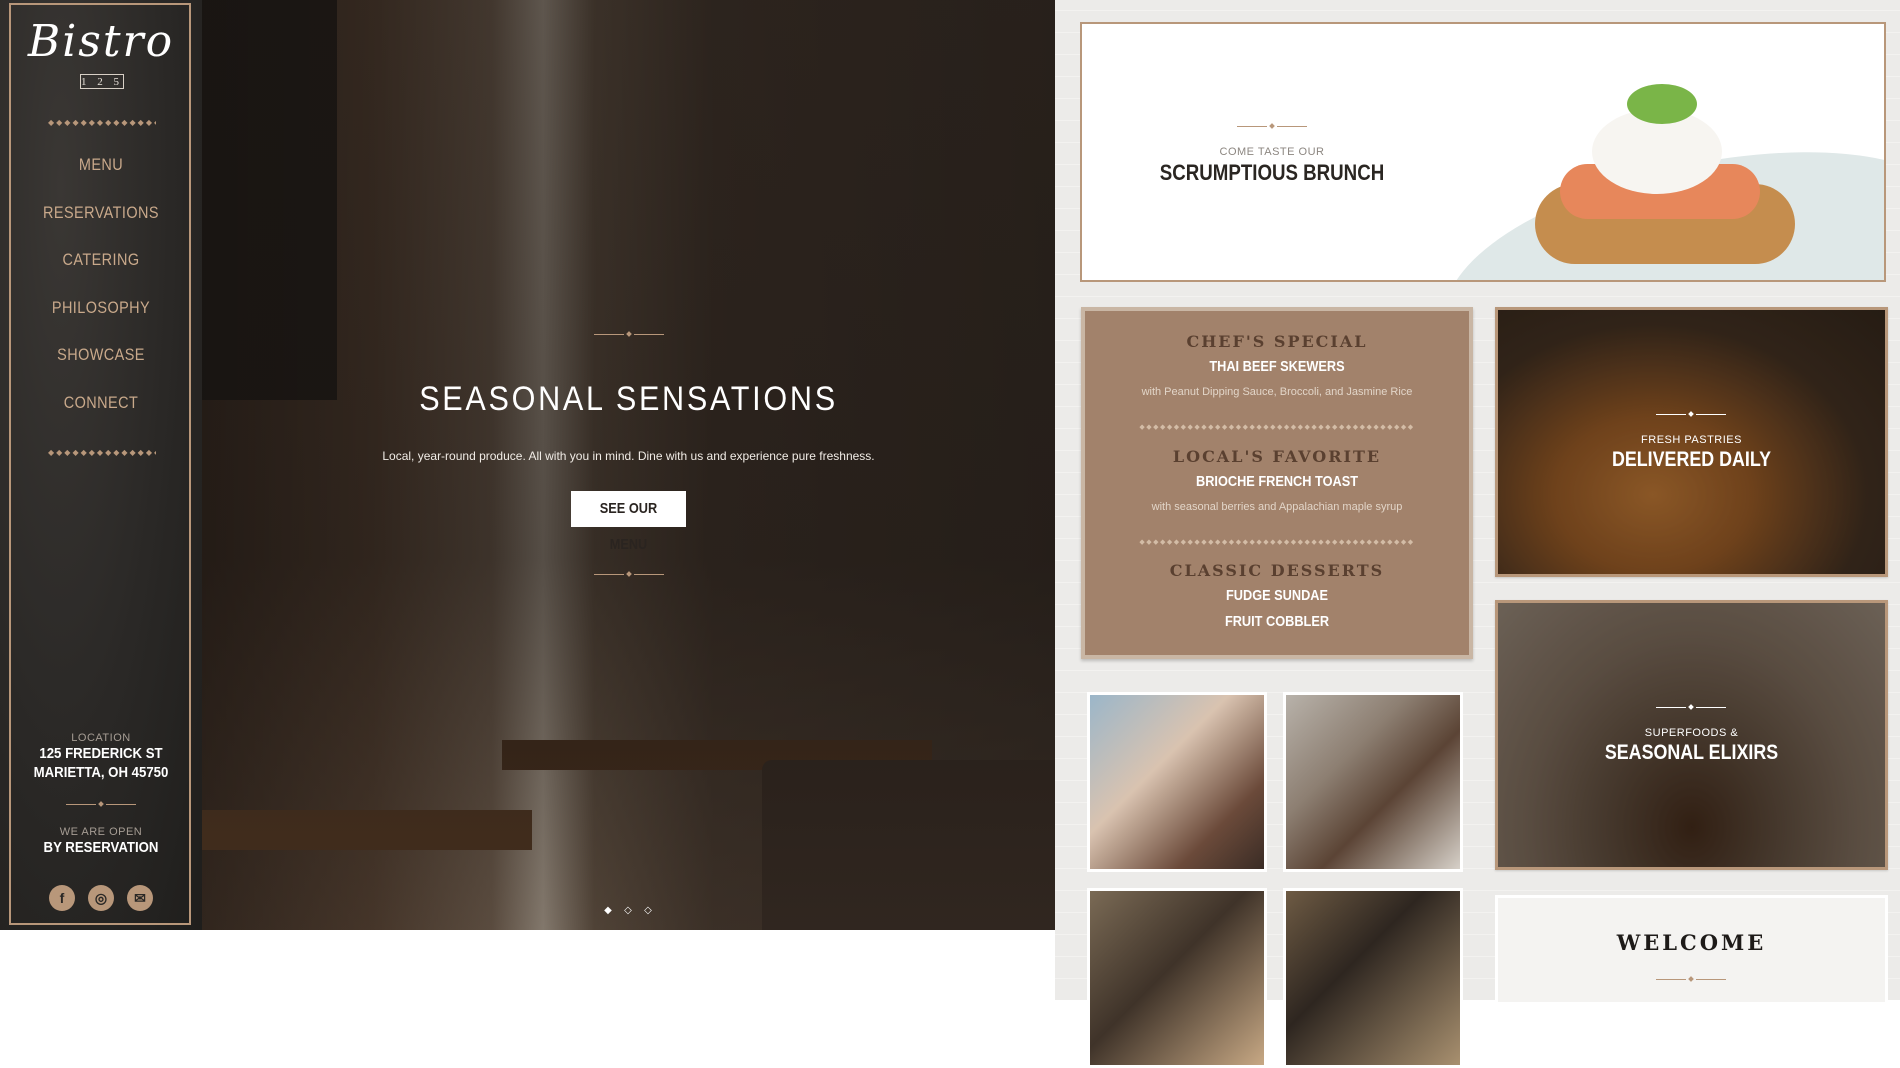  Describe the element at coordinates (1272, 152) in the screenshot. I see `brunch-card-kicker: COME TASTE OUR` at that location.